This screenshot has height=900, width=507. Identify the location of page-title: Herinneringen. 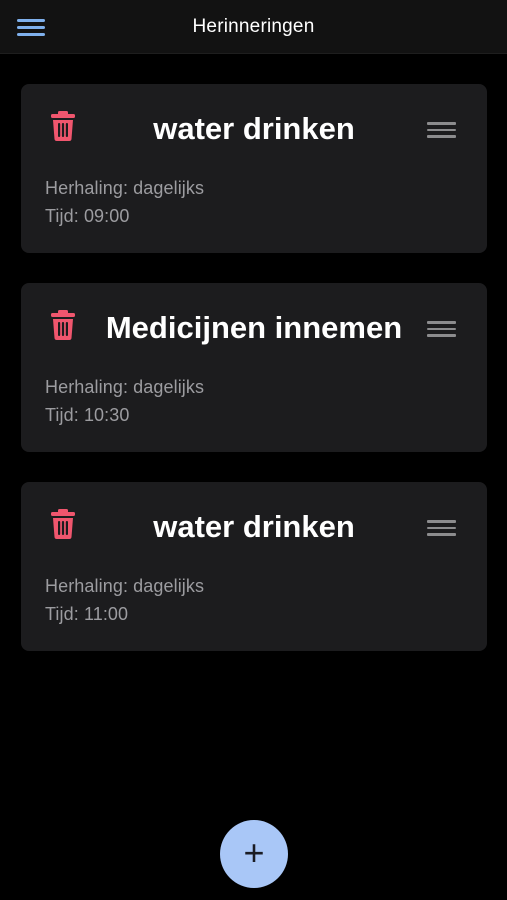
(253, 26).